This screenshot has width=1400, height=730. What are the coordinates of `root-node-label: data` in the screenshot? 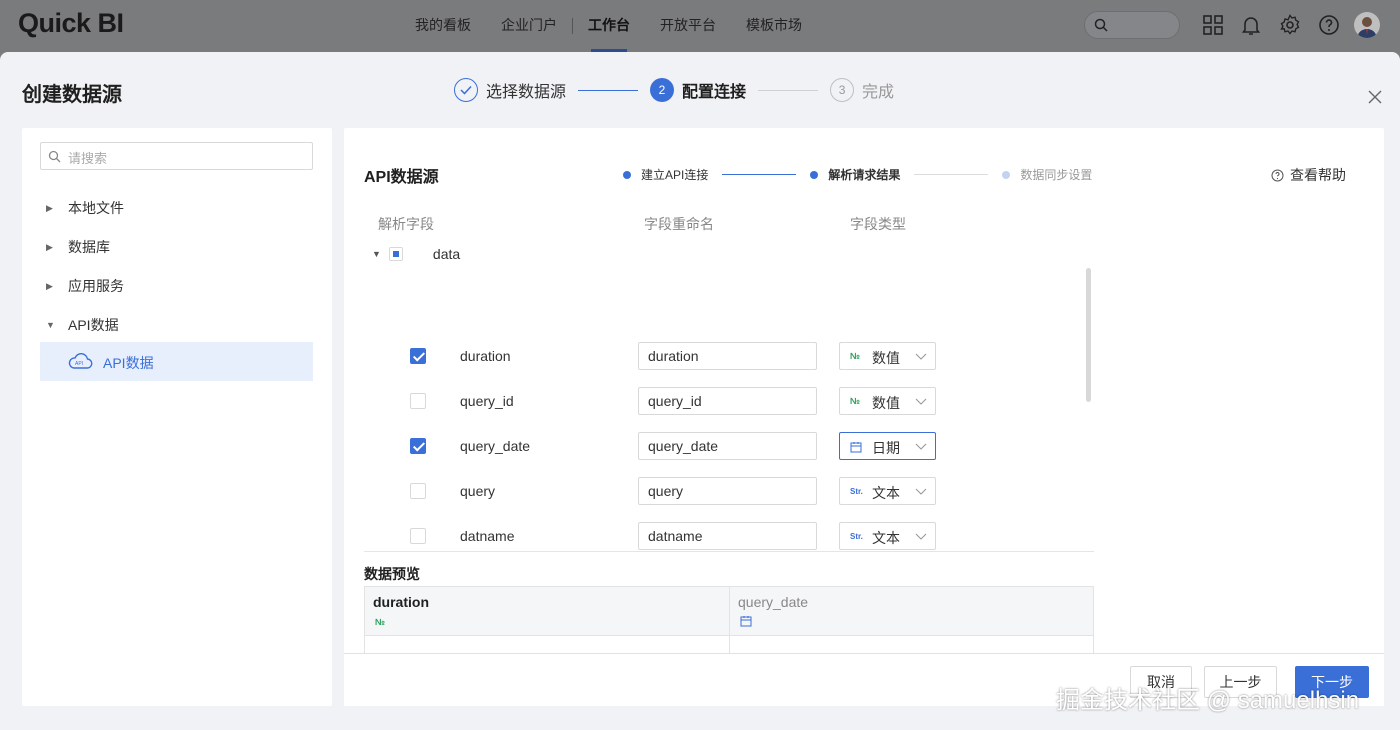 It's located at (446, 254).